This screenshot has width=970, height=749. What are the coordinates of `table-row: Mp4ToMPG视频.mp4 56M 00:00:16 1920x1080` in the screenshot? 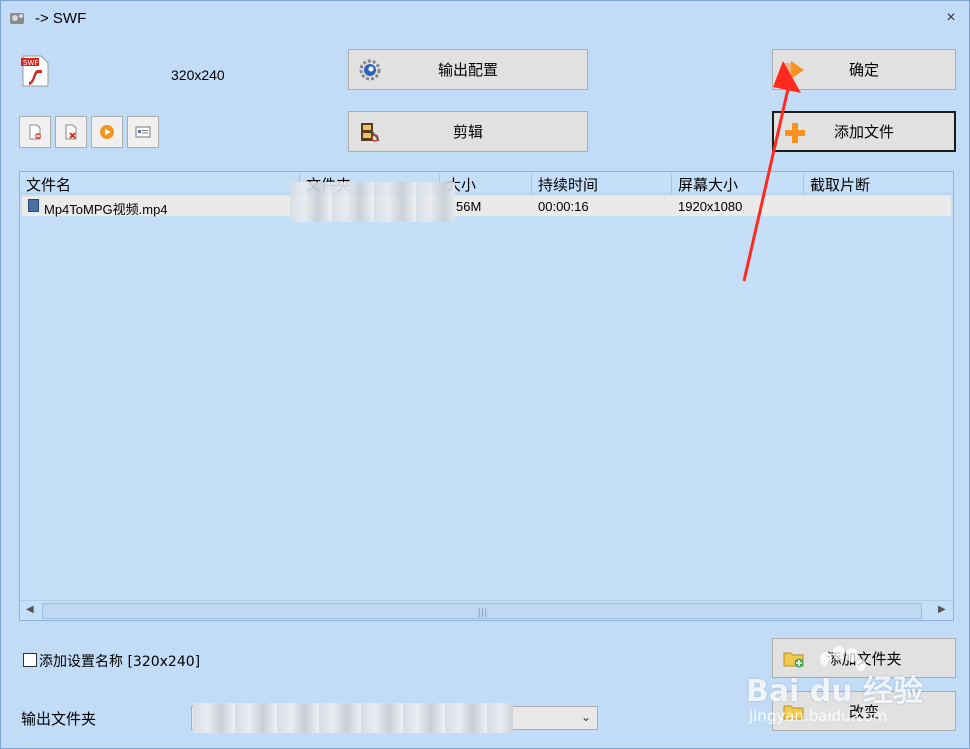 It's located at (486, 206).